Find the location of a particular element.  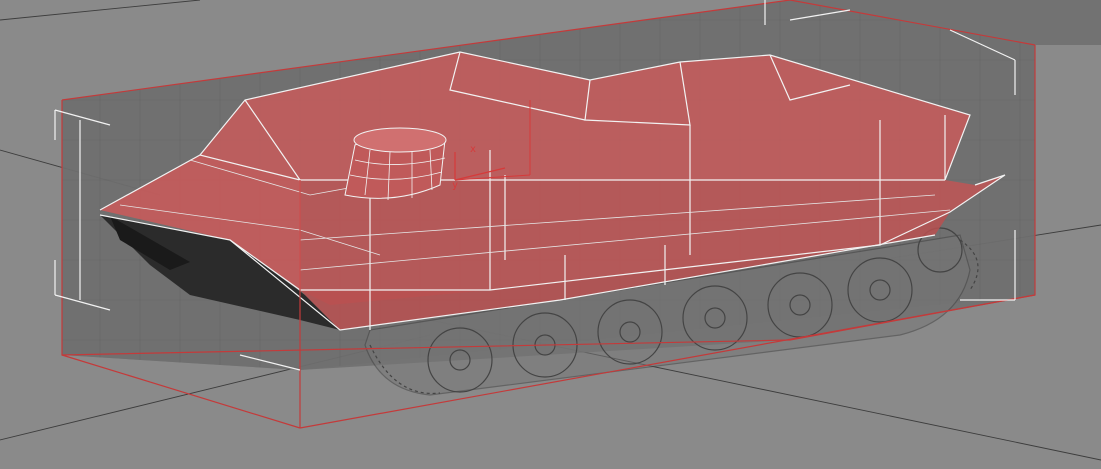

cupola is located at coordinates (395, 164).